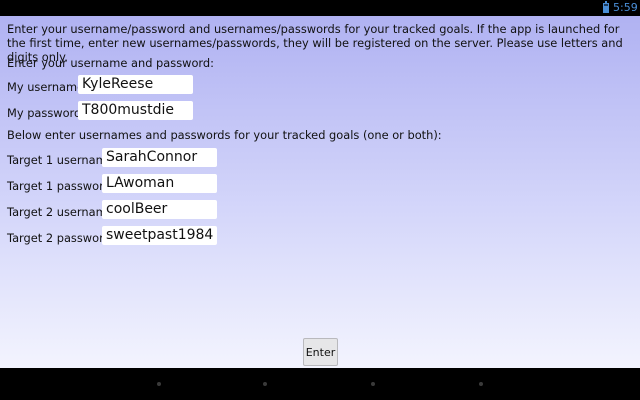 Image resolution: width=640 pixels, height=400 pixels. What do you see at coordinates (110, 63) in the screenshot?
I see `own-credentials-heading: Enter your username and password:` at bounding box center [110, 63].